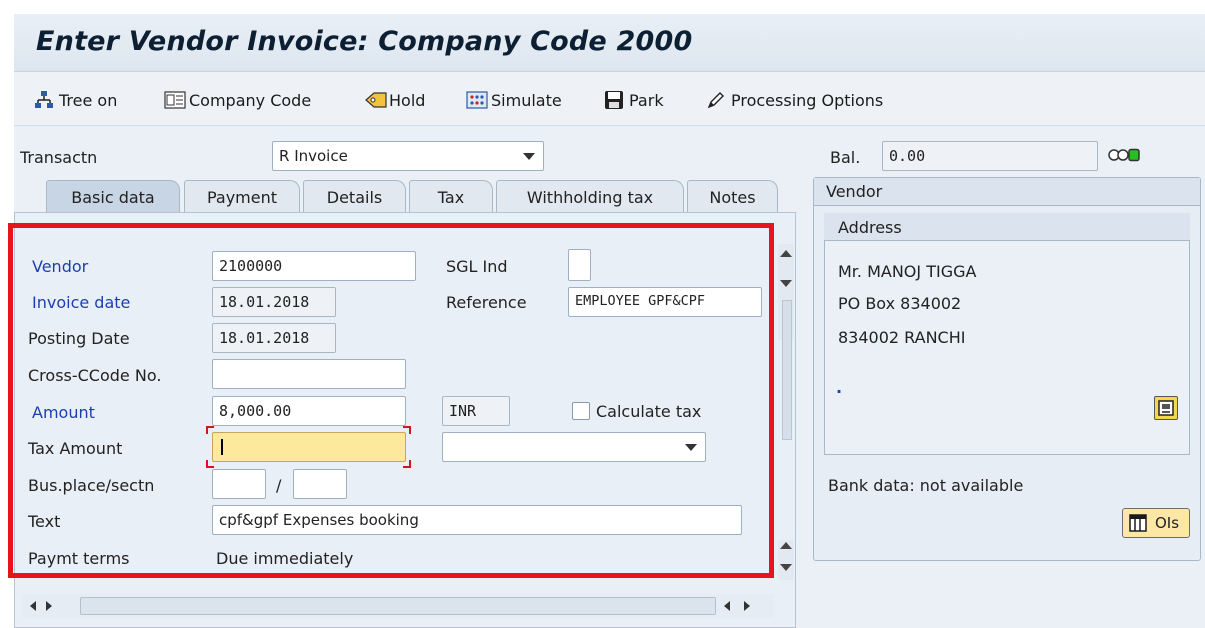 This screenshot has width=1205, height=628. I want to click on tab-label: Notes, so click(732, 197).